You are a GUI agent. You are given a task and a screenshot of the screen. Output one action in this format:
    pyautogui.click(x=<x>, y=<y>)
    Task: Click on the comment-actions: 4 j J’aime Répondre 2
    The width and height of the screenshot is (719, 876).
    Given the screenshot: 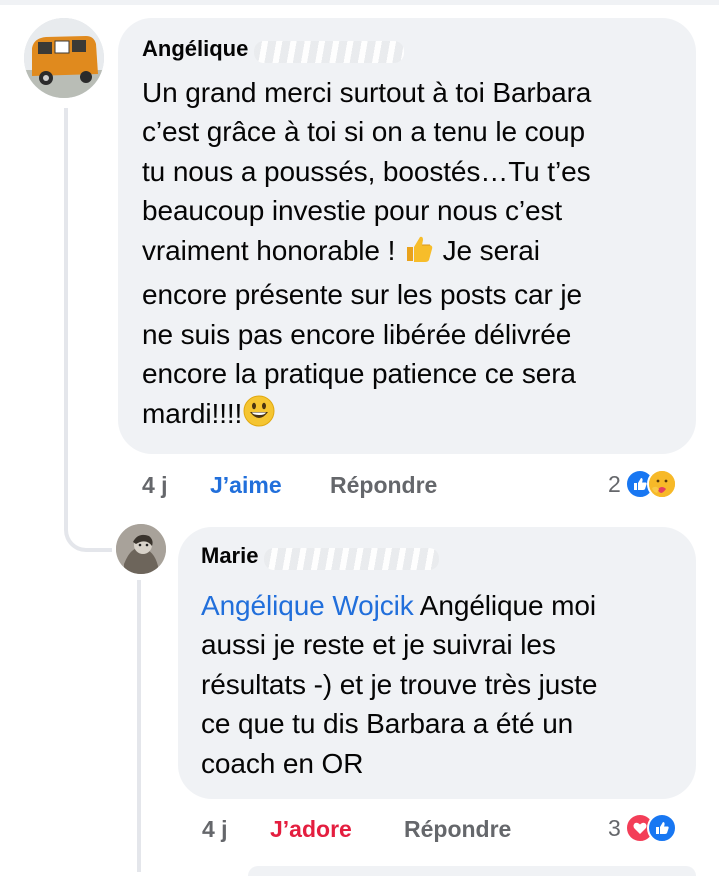 What is the action you would take?
    pyautogui.click(x=422, y=486)
    